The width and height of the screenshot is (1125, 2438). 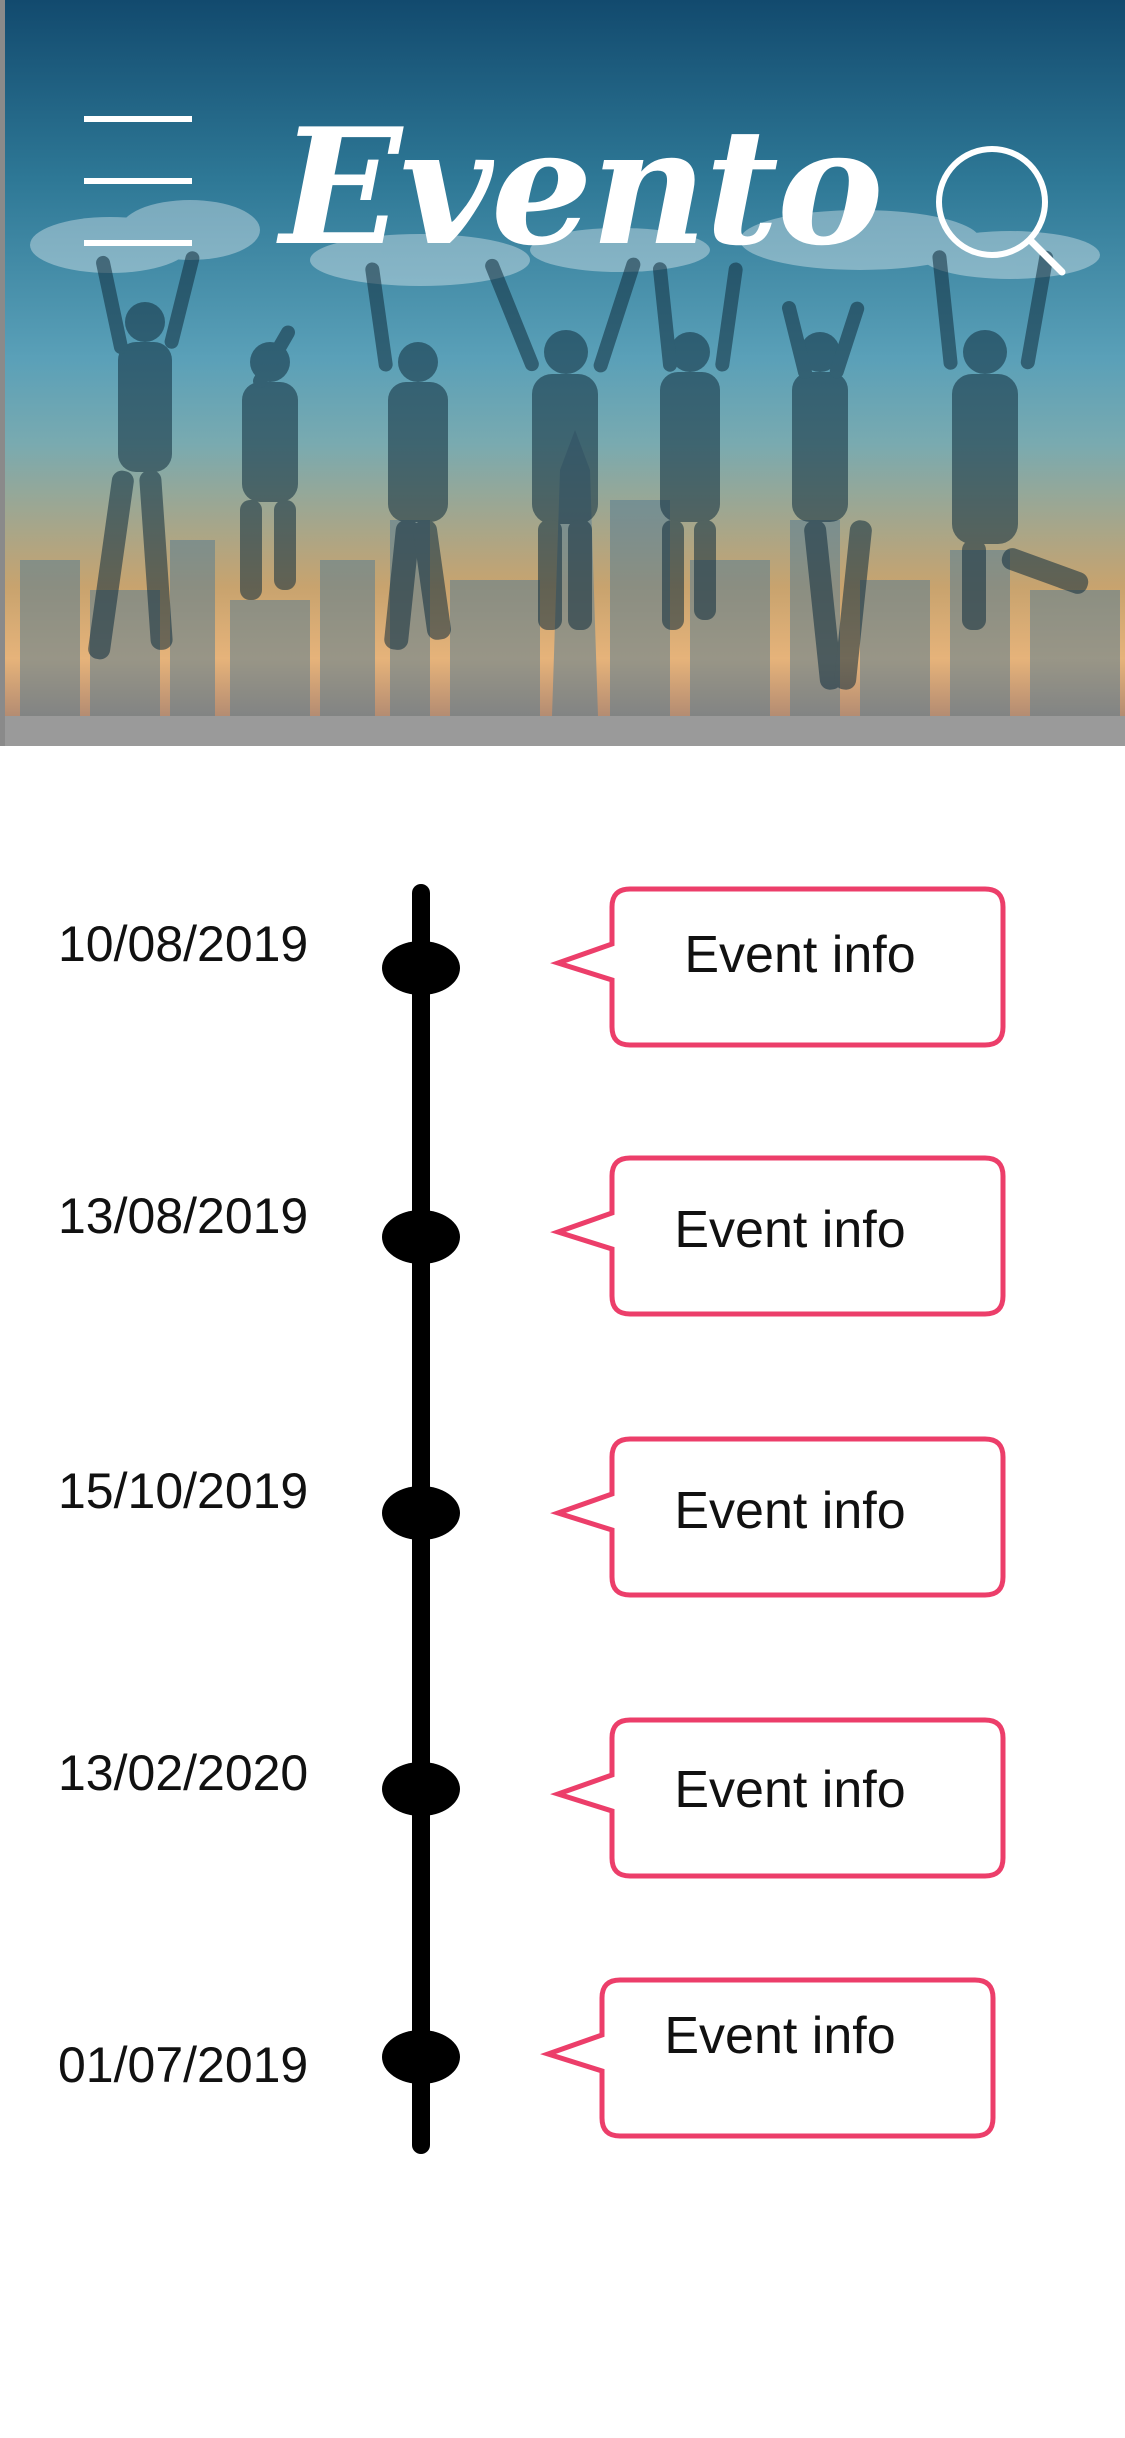 I want to click on timeline-event: 13/08/2019 Event info, so click(x=562, y=1237).